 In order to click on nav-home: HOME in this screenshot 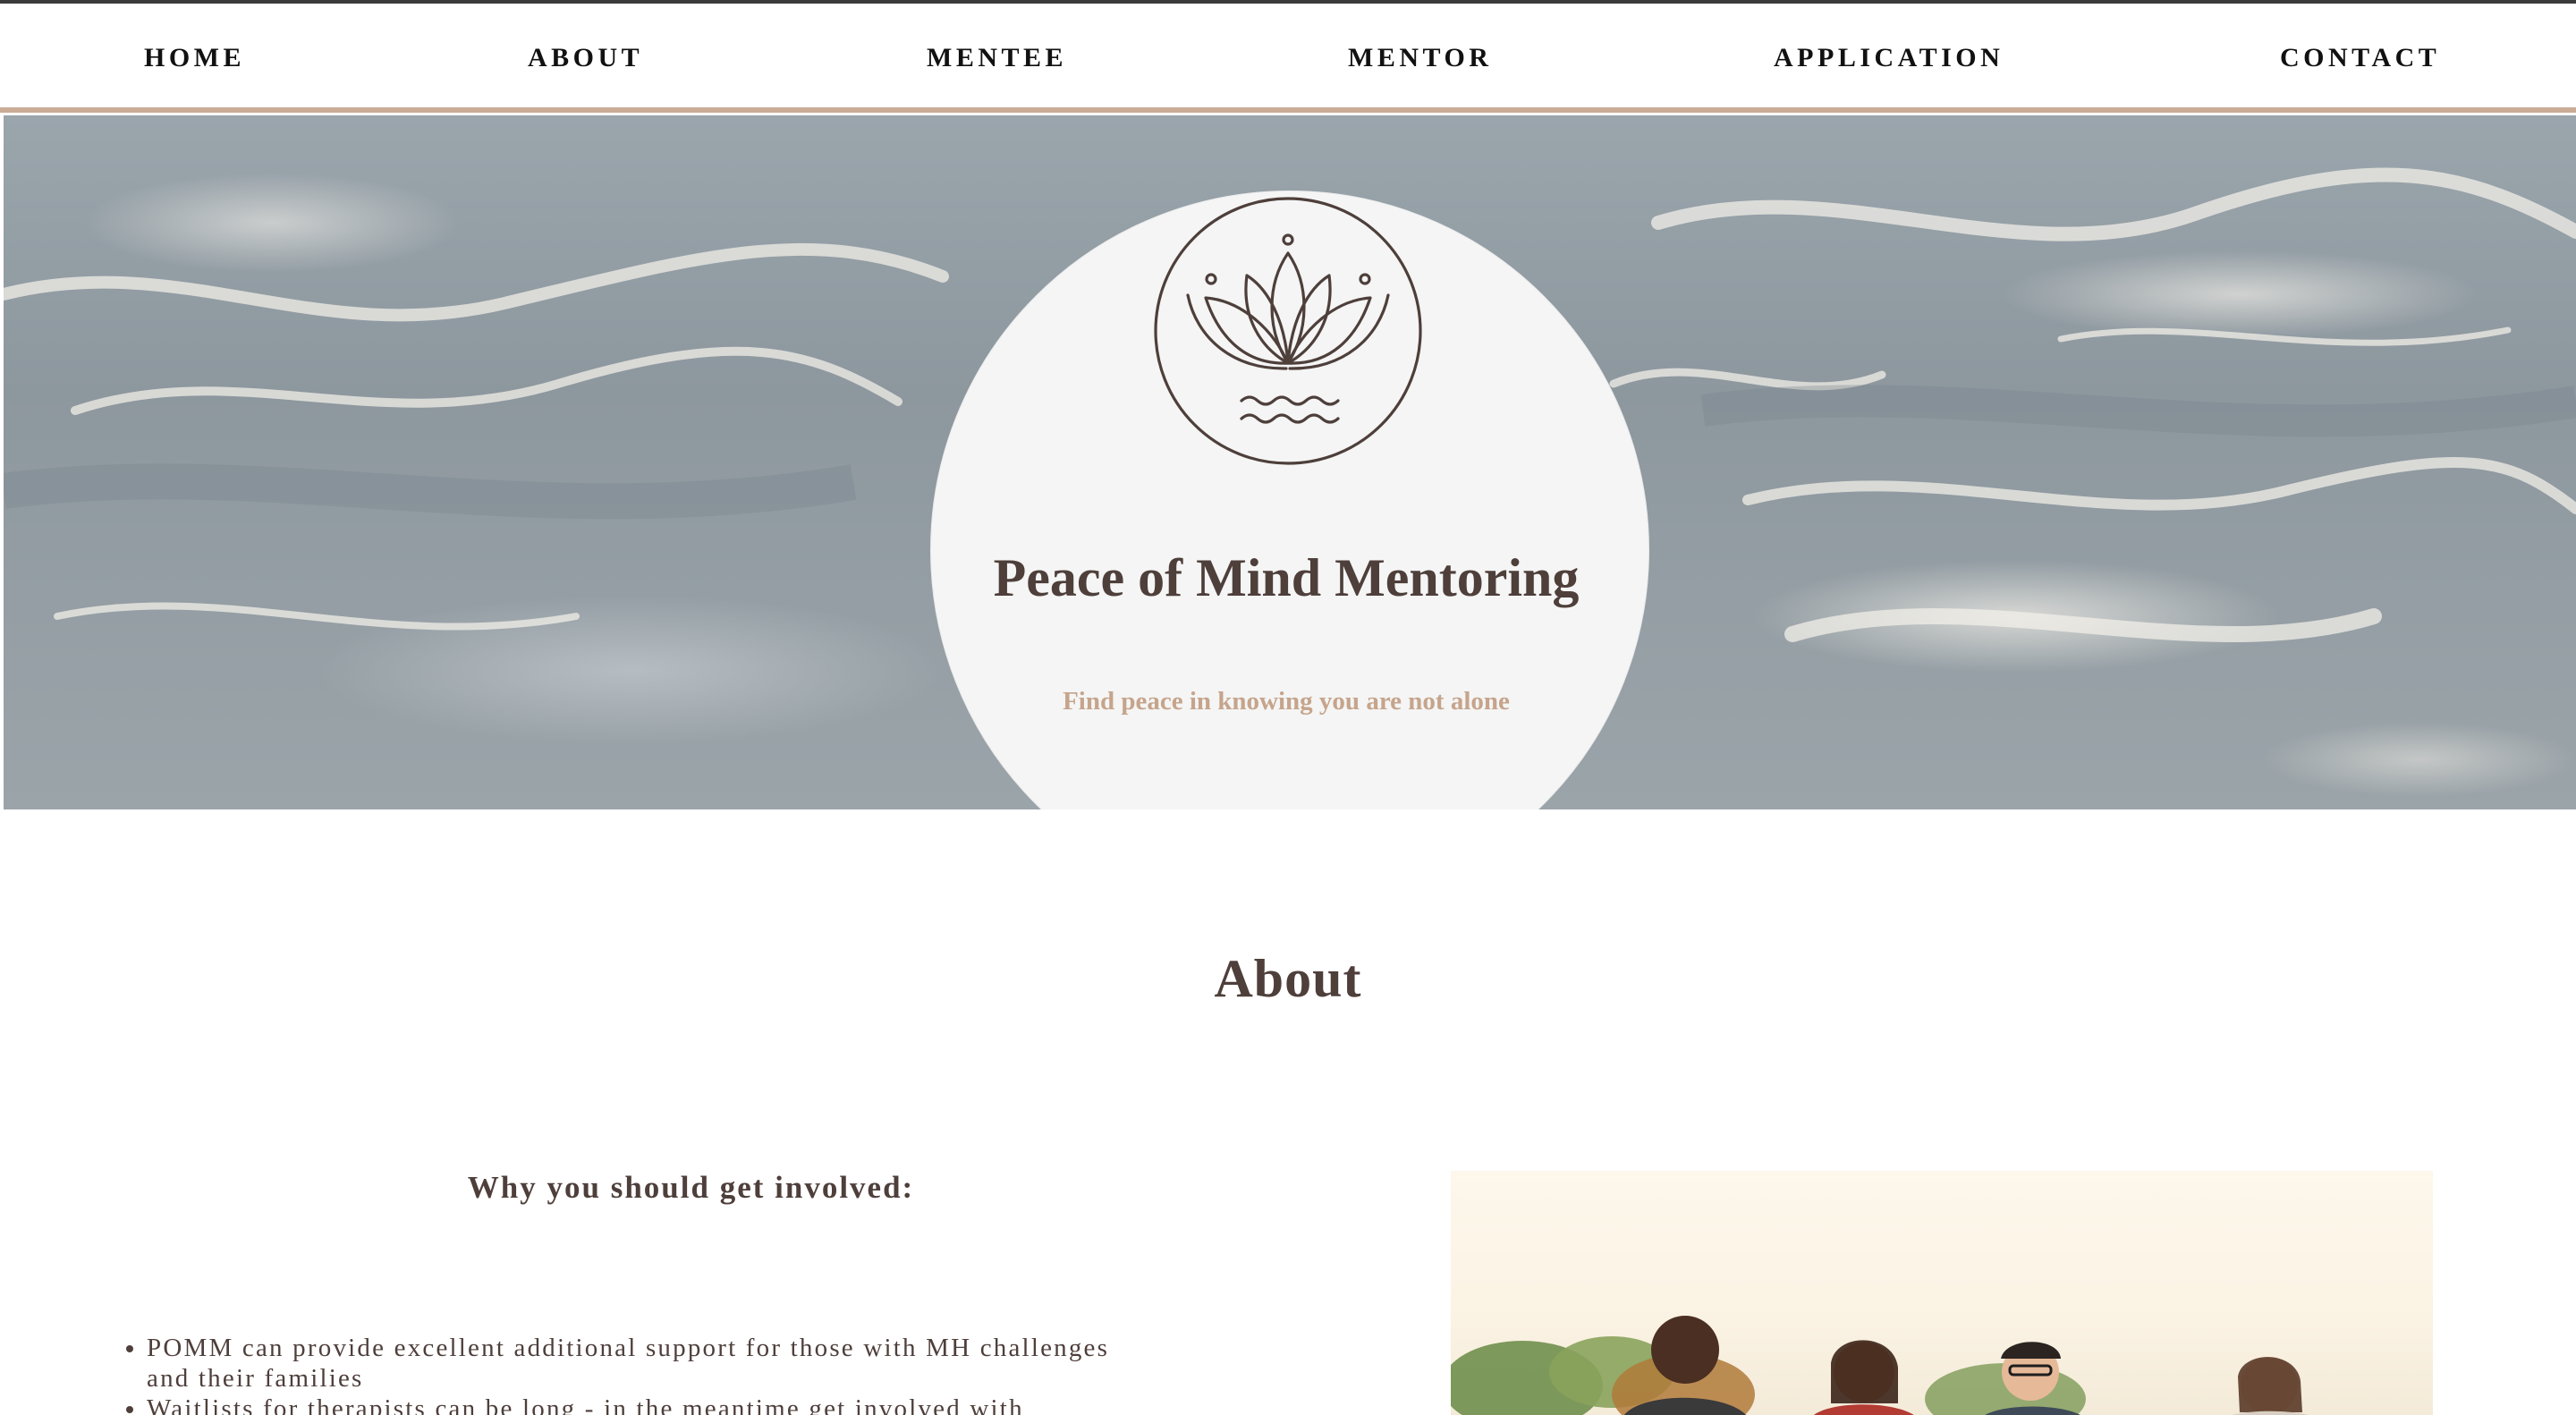, I will do `click(194, 58)`.